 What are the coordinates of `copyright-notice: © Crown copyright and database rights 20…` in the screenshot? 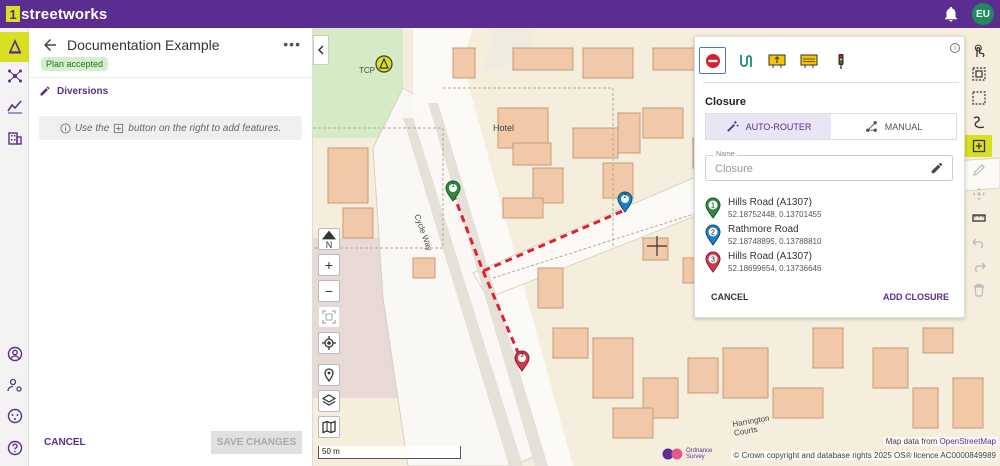 It's located at (864, 455).